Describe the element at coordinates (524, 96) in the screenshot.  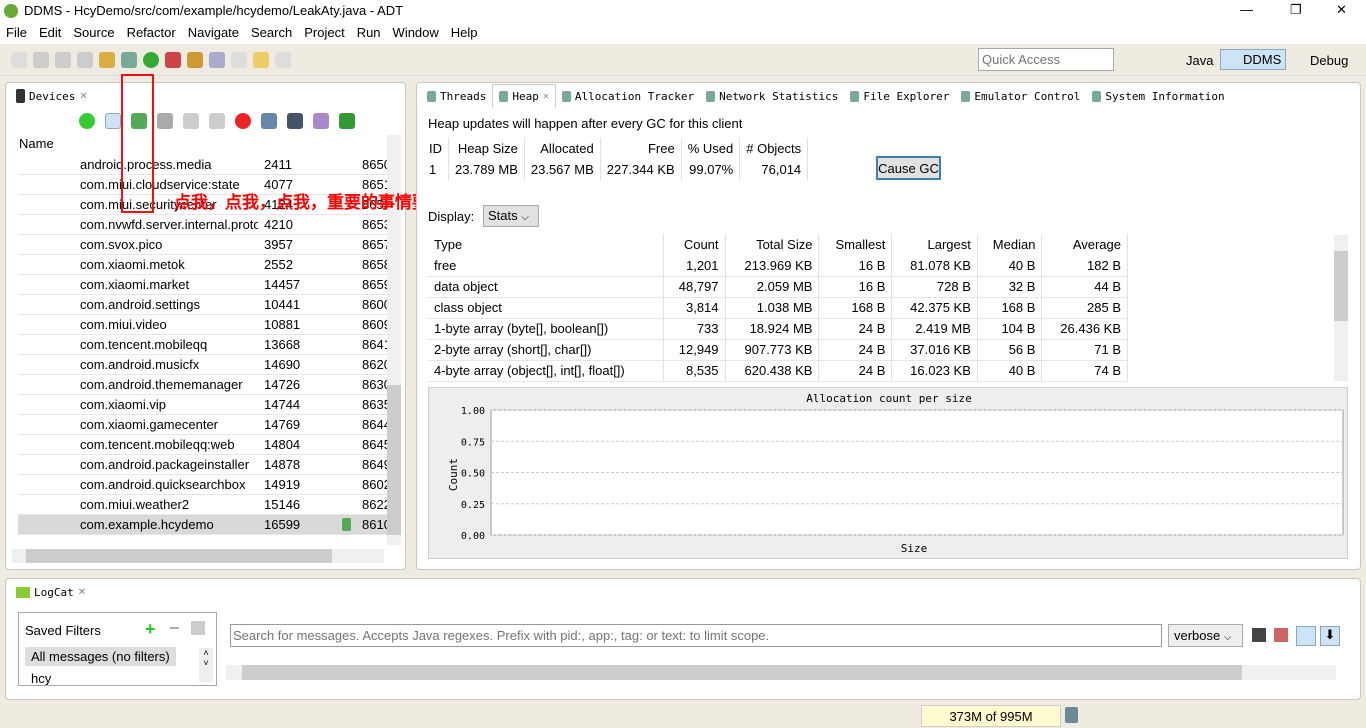
I see `tab-heap: Heap ✕` at that location.